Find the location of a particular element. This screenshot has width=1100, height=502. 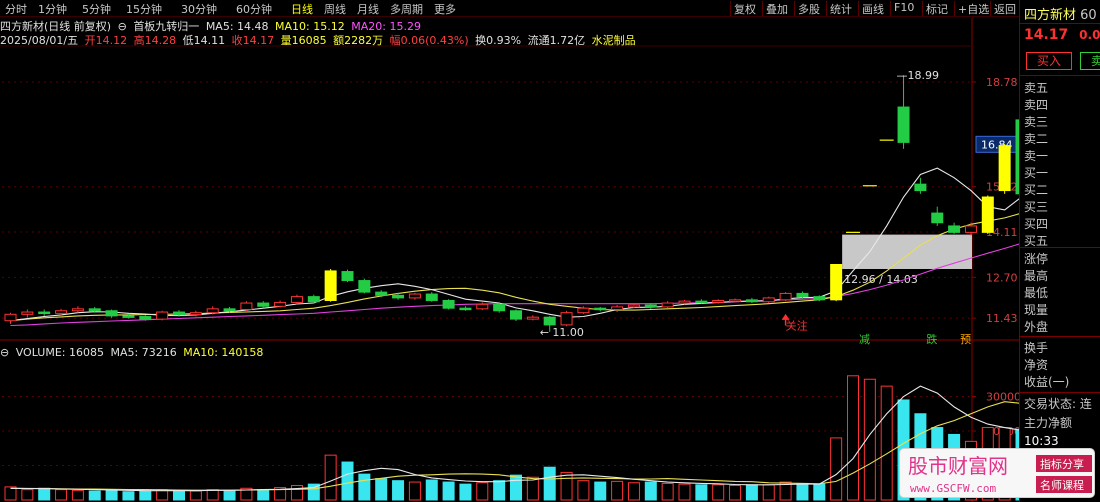

bid-row: 买三 is located at coordinates (1036, 206).